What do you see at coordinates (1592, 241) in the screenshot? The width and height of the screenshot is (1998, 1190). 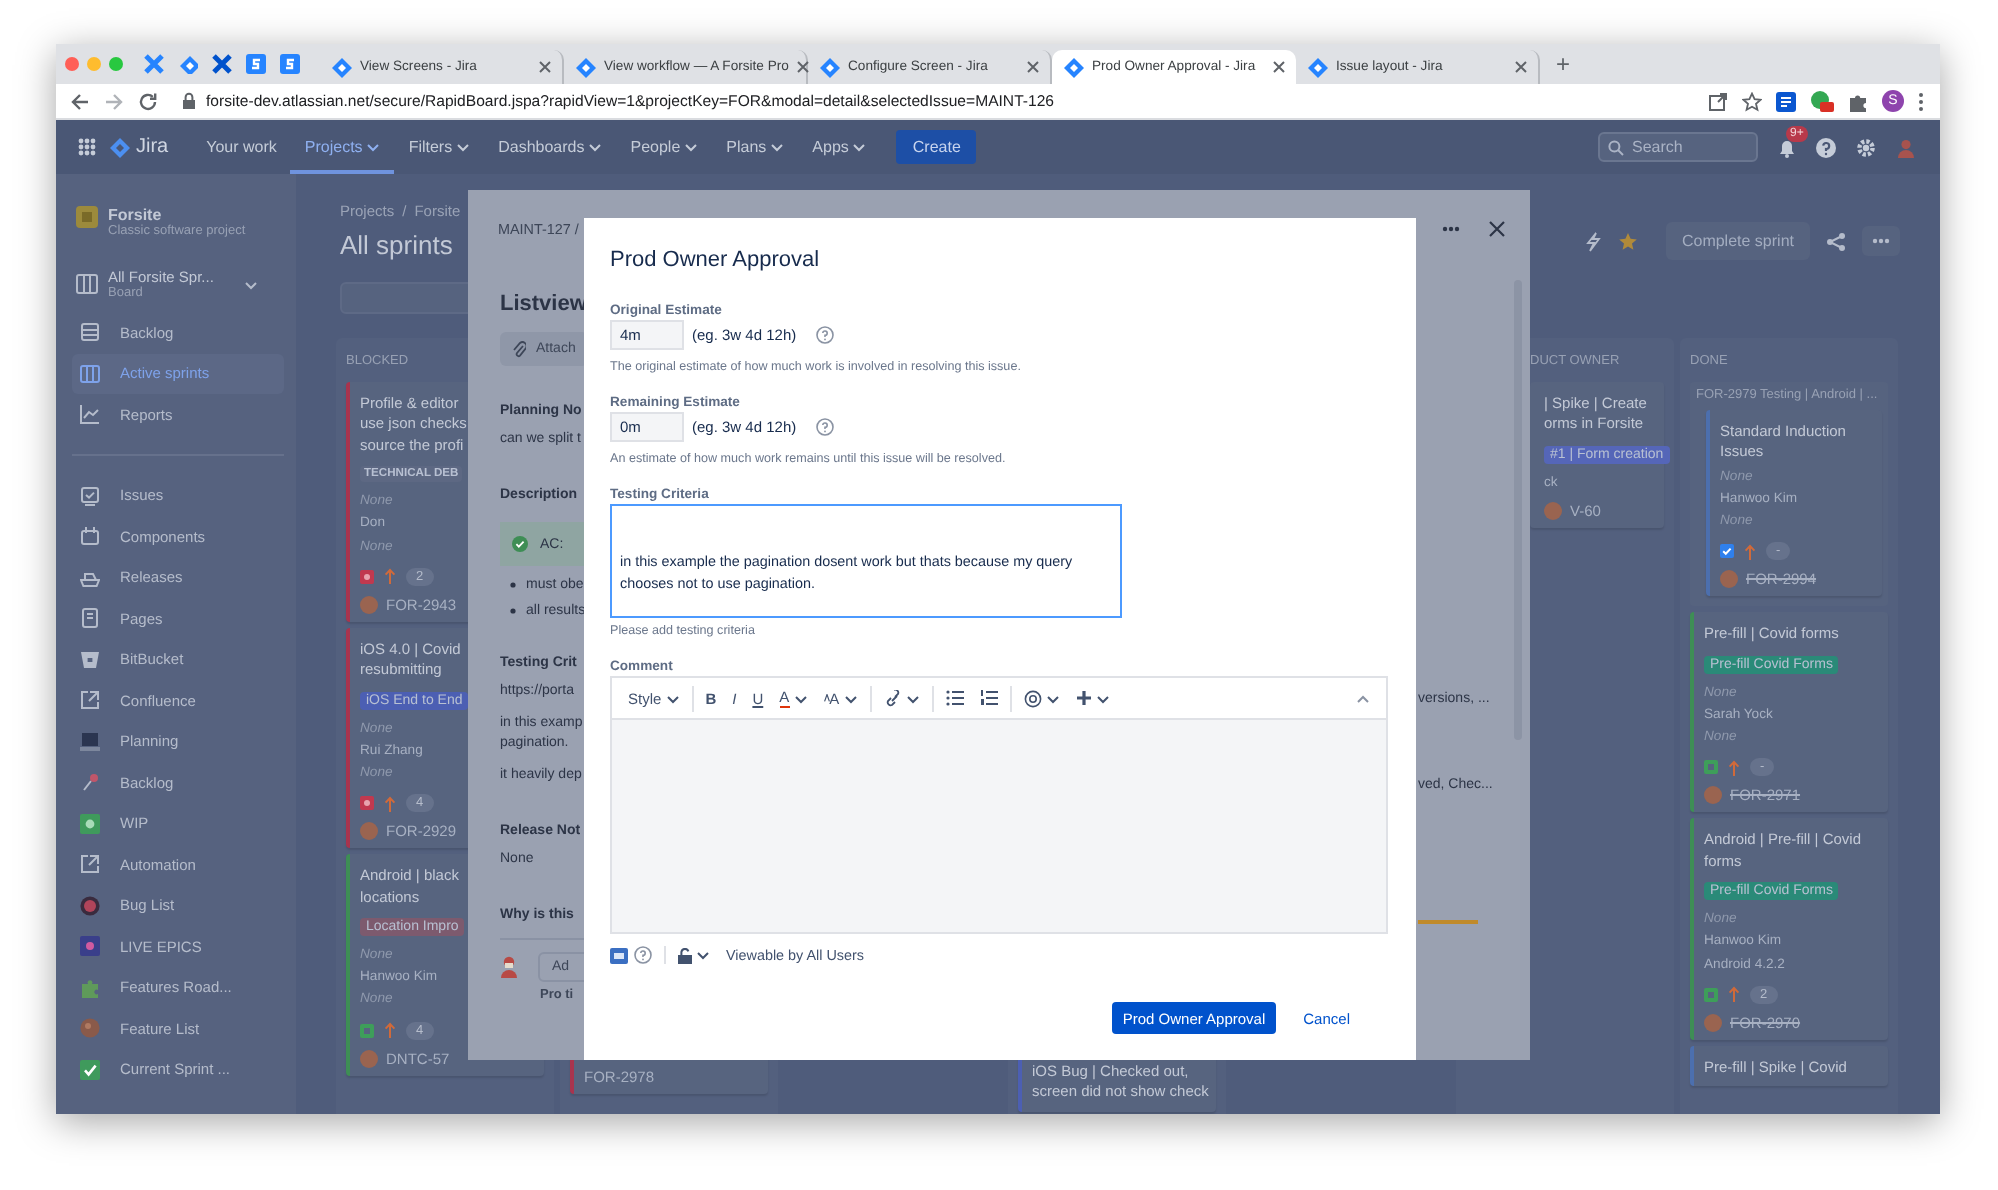 I see `lightning-icon` at bounding box center [1592, 241].